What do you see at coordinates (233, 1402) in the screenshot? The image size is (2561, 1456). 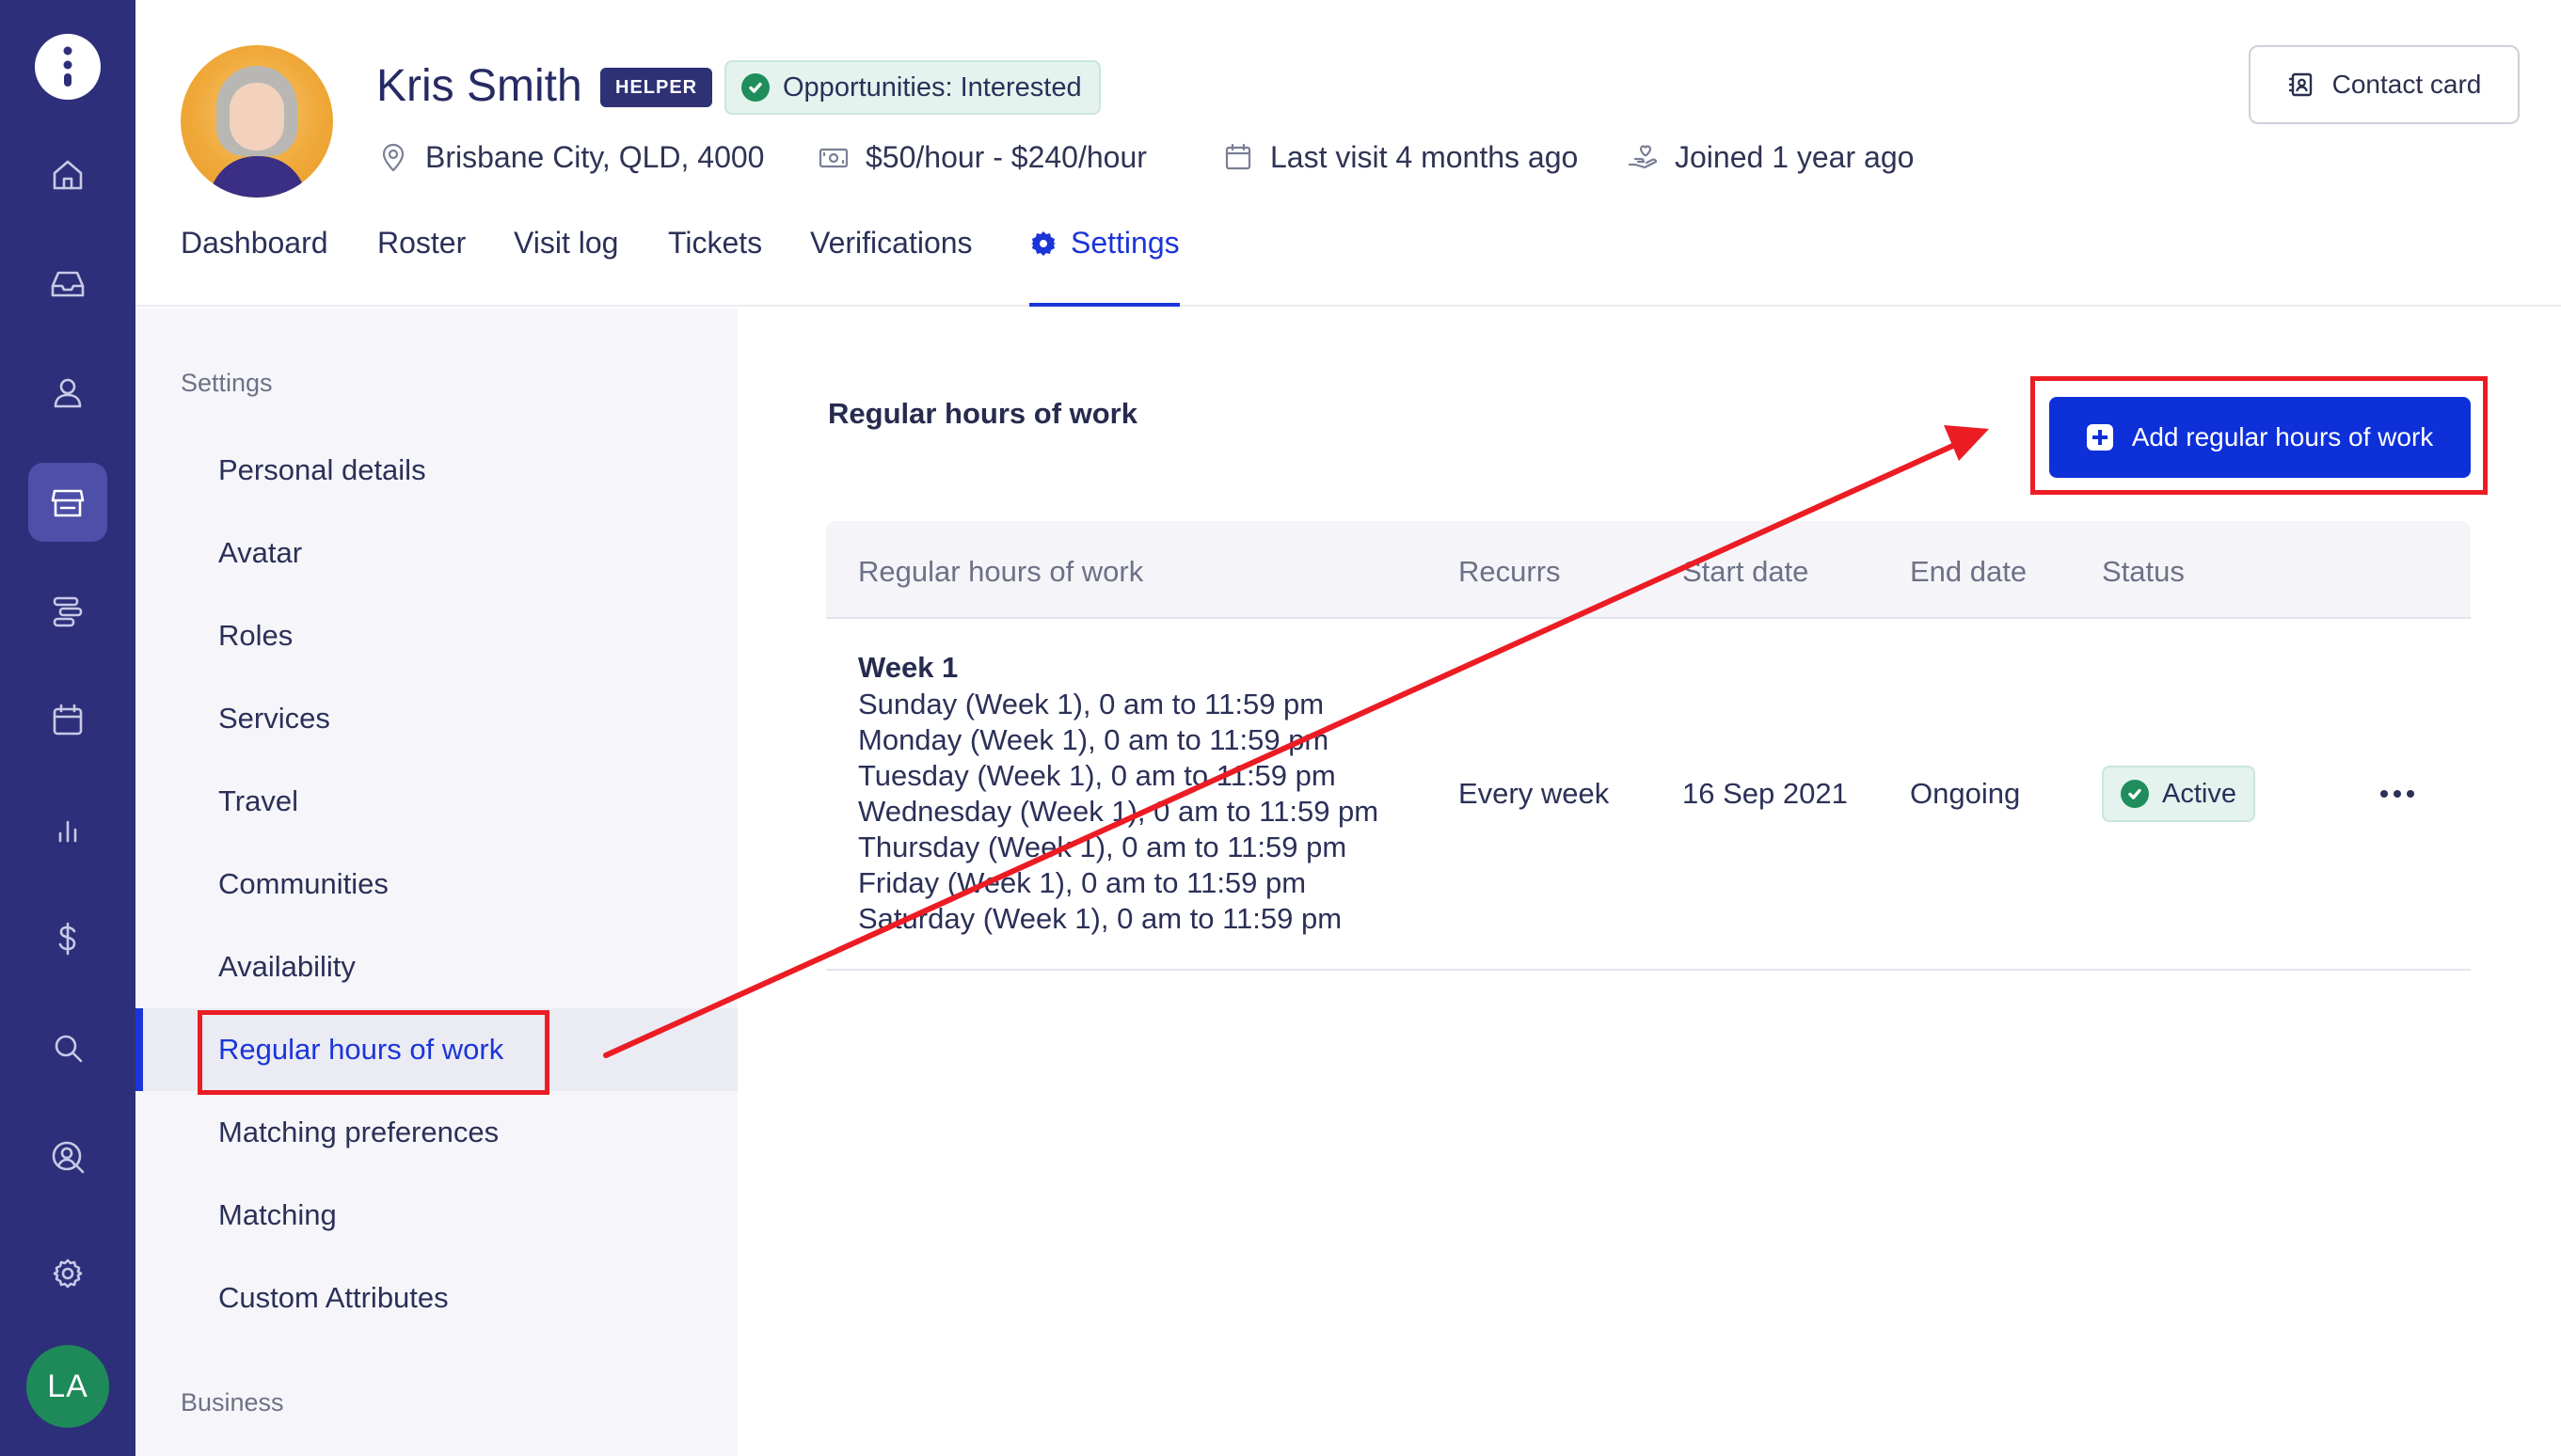 I see `business-heading: Business` at bounding box center [233, 1402].